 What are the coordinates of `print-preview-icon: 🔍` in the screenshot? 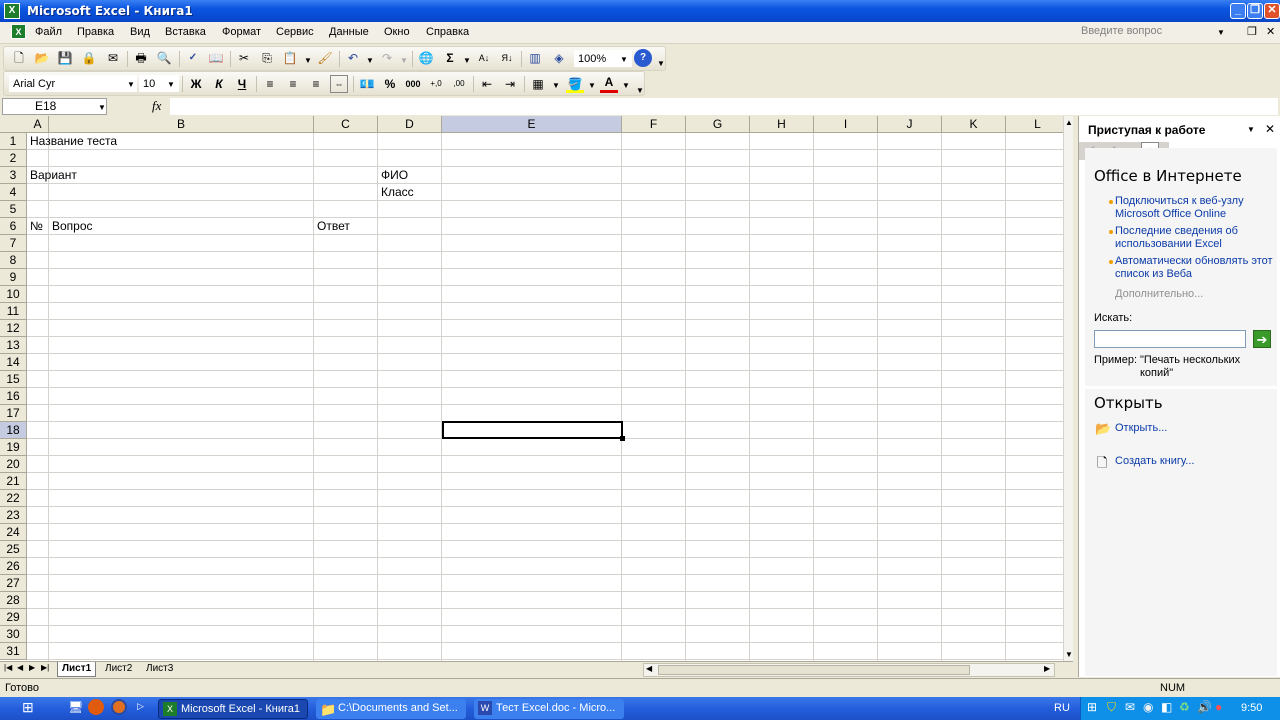 It's located at (164, 58).